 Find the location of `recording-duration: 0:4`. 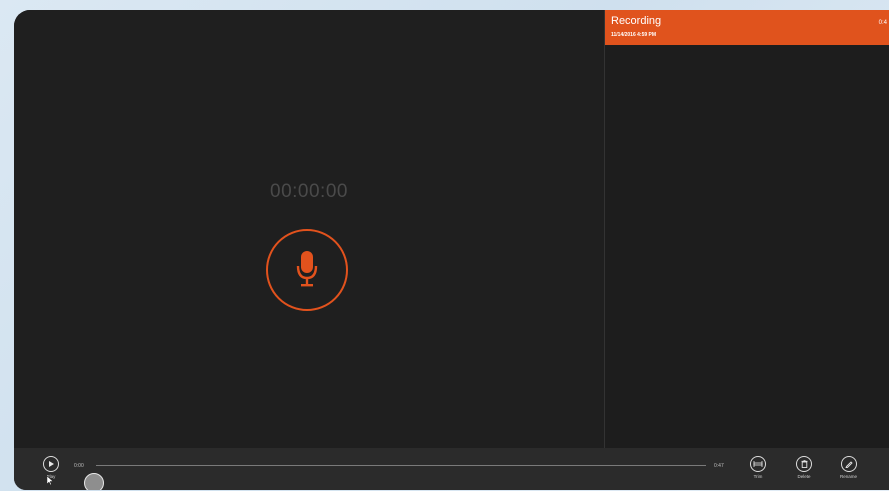

recording-duration: 0:4 is located at coordinates (882, 23).